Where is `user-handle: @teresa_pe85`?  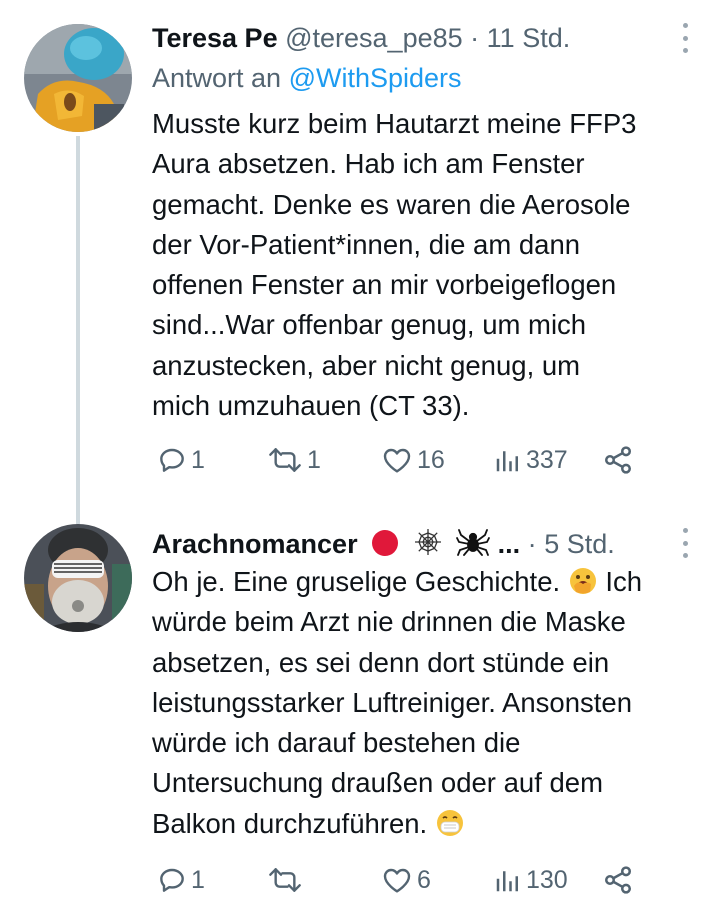 user-handle: @teresa_pe85 is located at coordinates (374, 38).